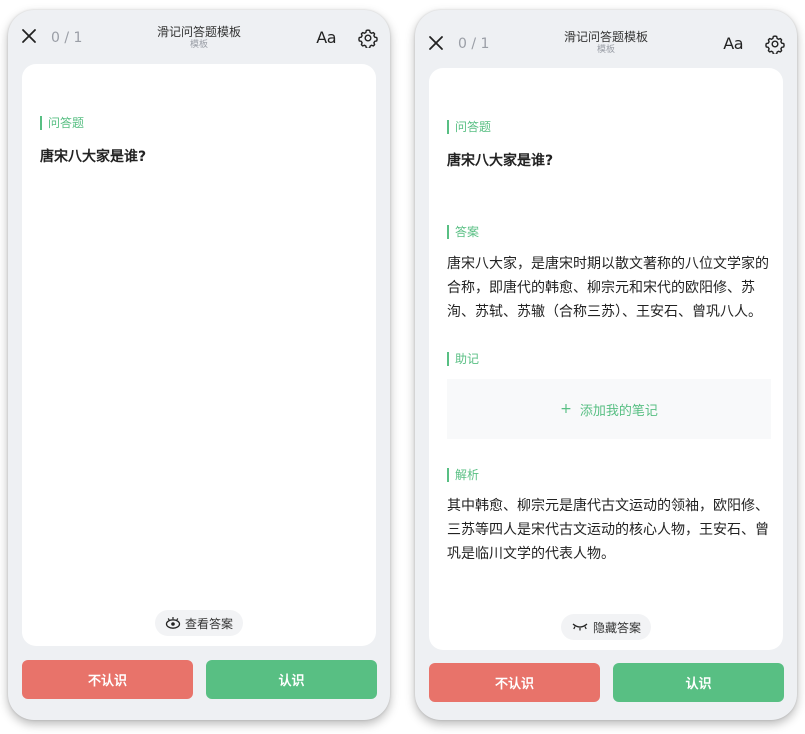  What do you see at coordinates (209, 623) in the screenshot?
I see `show-answer-label: 查看答案` at bounding box center [209, 623].